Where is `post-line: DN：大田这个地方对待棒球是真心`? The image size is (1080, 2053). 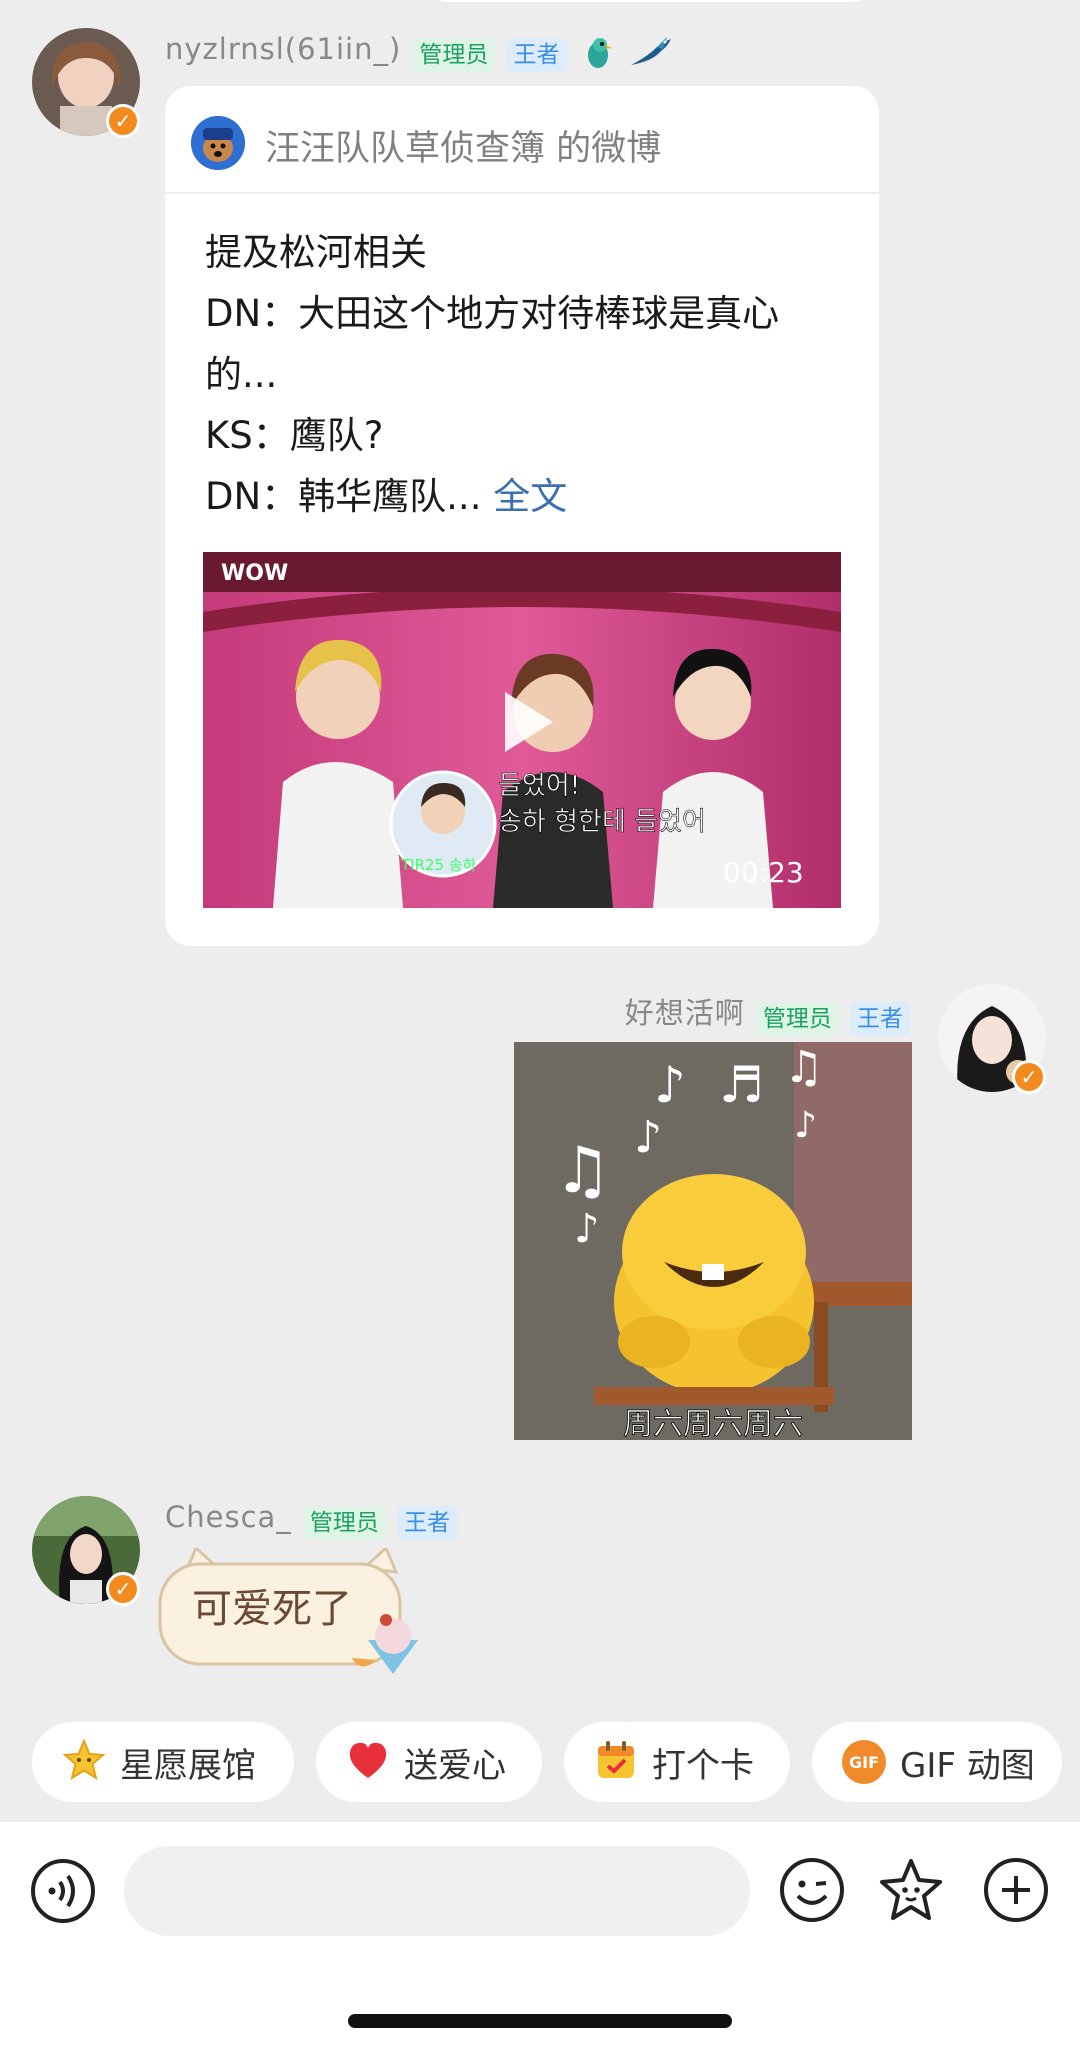
post-line: DN：大田这个地方对待棒球是真心 is located at coordinates (492, 313).